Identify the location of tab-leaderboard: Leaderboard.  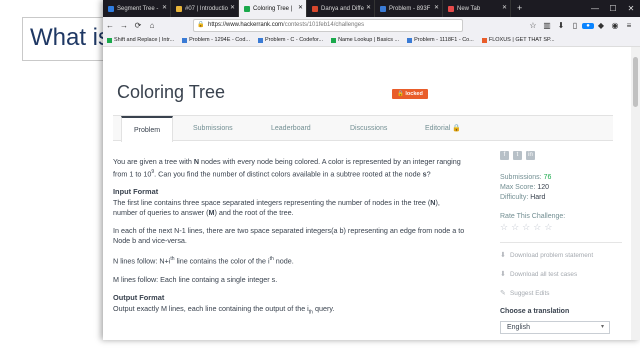
(291, 128).